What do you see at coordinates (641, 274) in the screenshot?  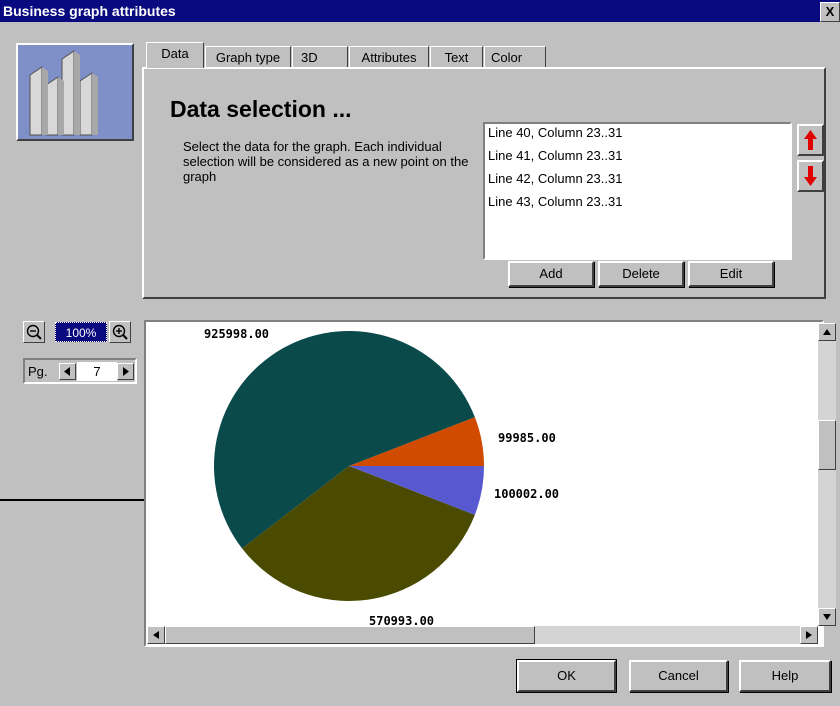 I see `delete-button: Delete` at bounding box center [641, 274].